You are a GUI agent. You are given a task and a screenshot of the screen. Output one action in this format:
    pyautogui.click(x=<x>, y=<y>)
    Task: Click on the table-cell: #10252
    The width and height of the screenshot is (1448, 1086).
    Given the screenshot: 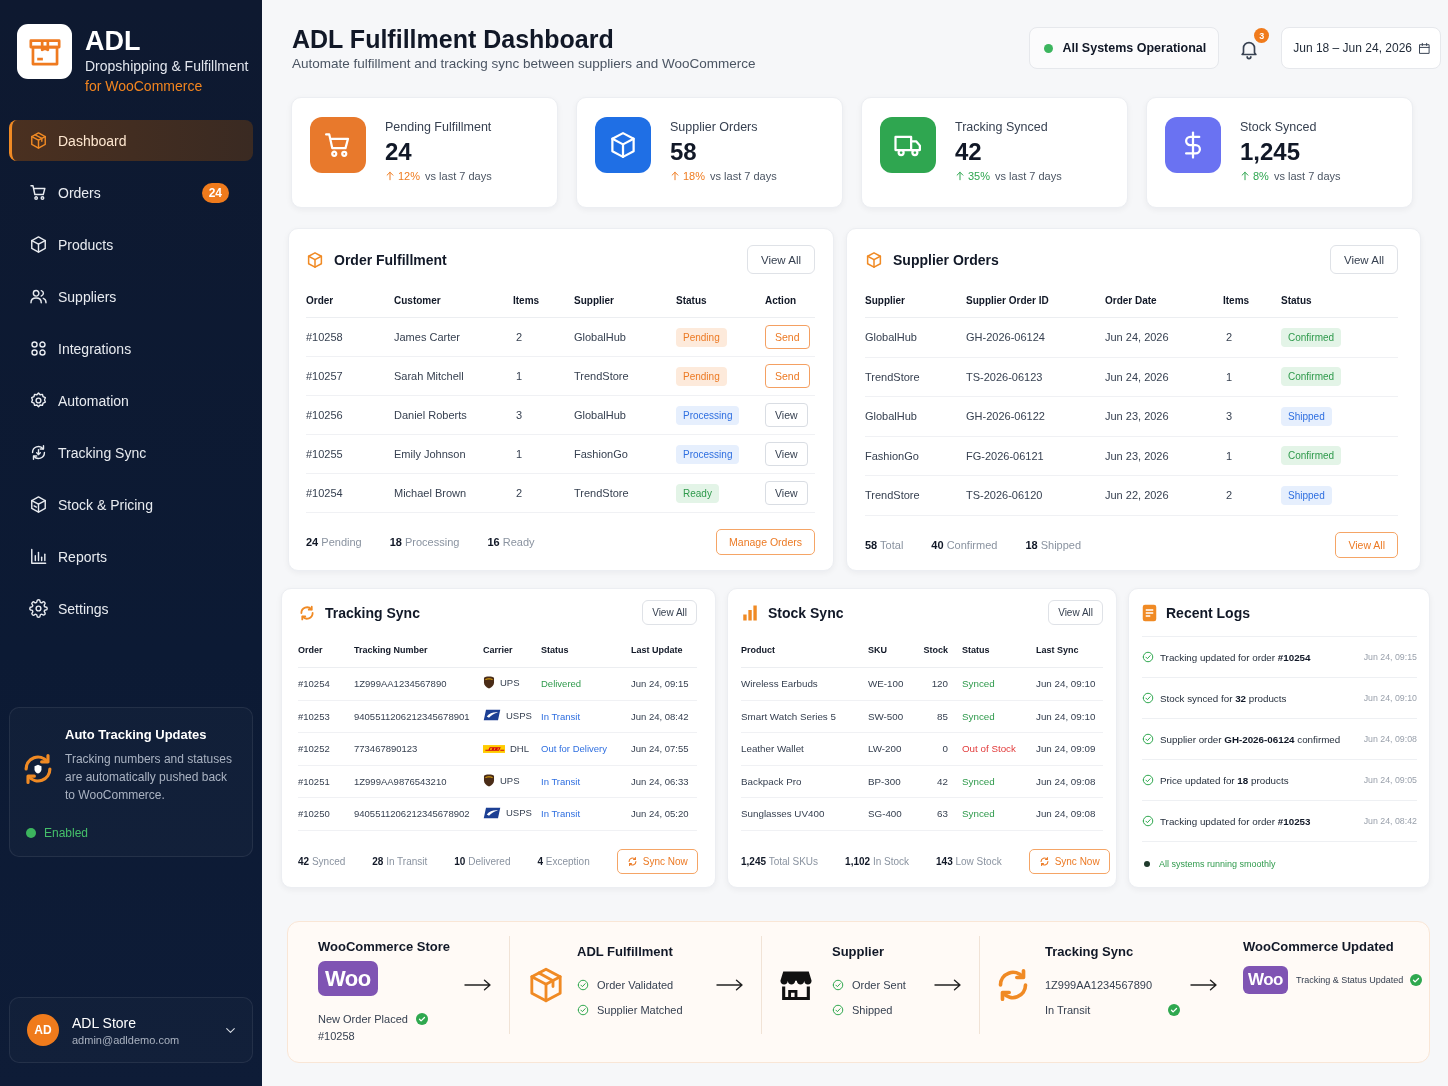 What is the action you would take?
    pyautogui.click(x=326, y=748)
    